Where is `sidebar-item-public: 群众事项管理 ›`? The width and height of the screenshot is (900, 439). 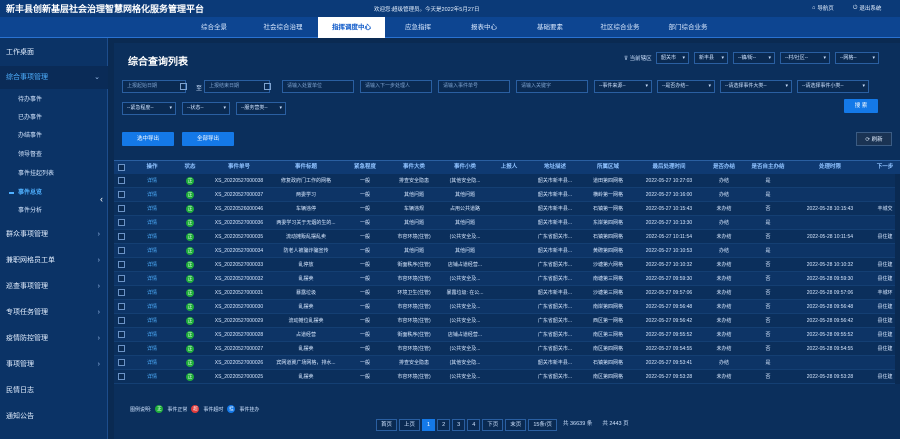
sidebar-item-public: 群众事项管理 › is located at coordinates (54, 234).